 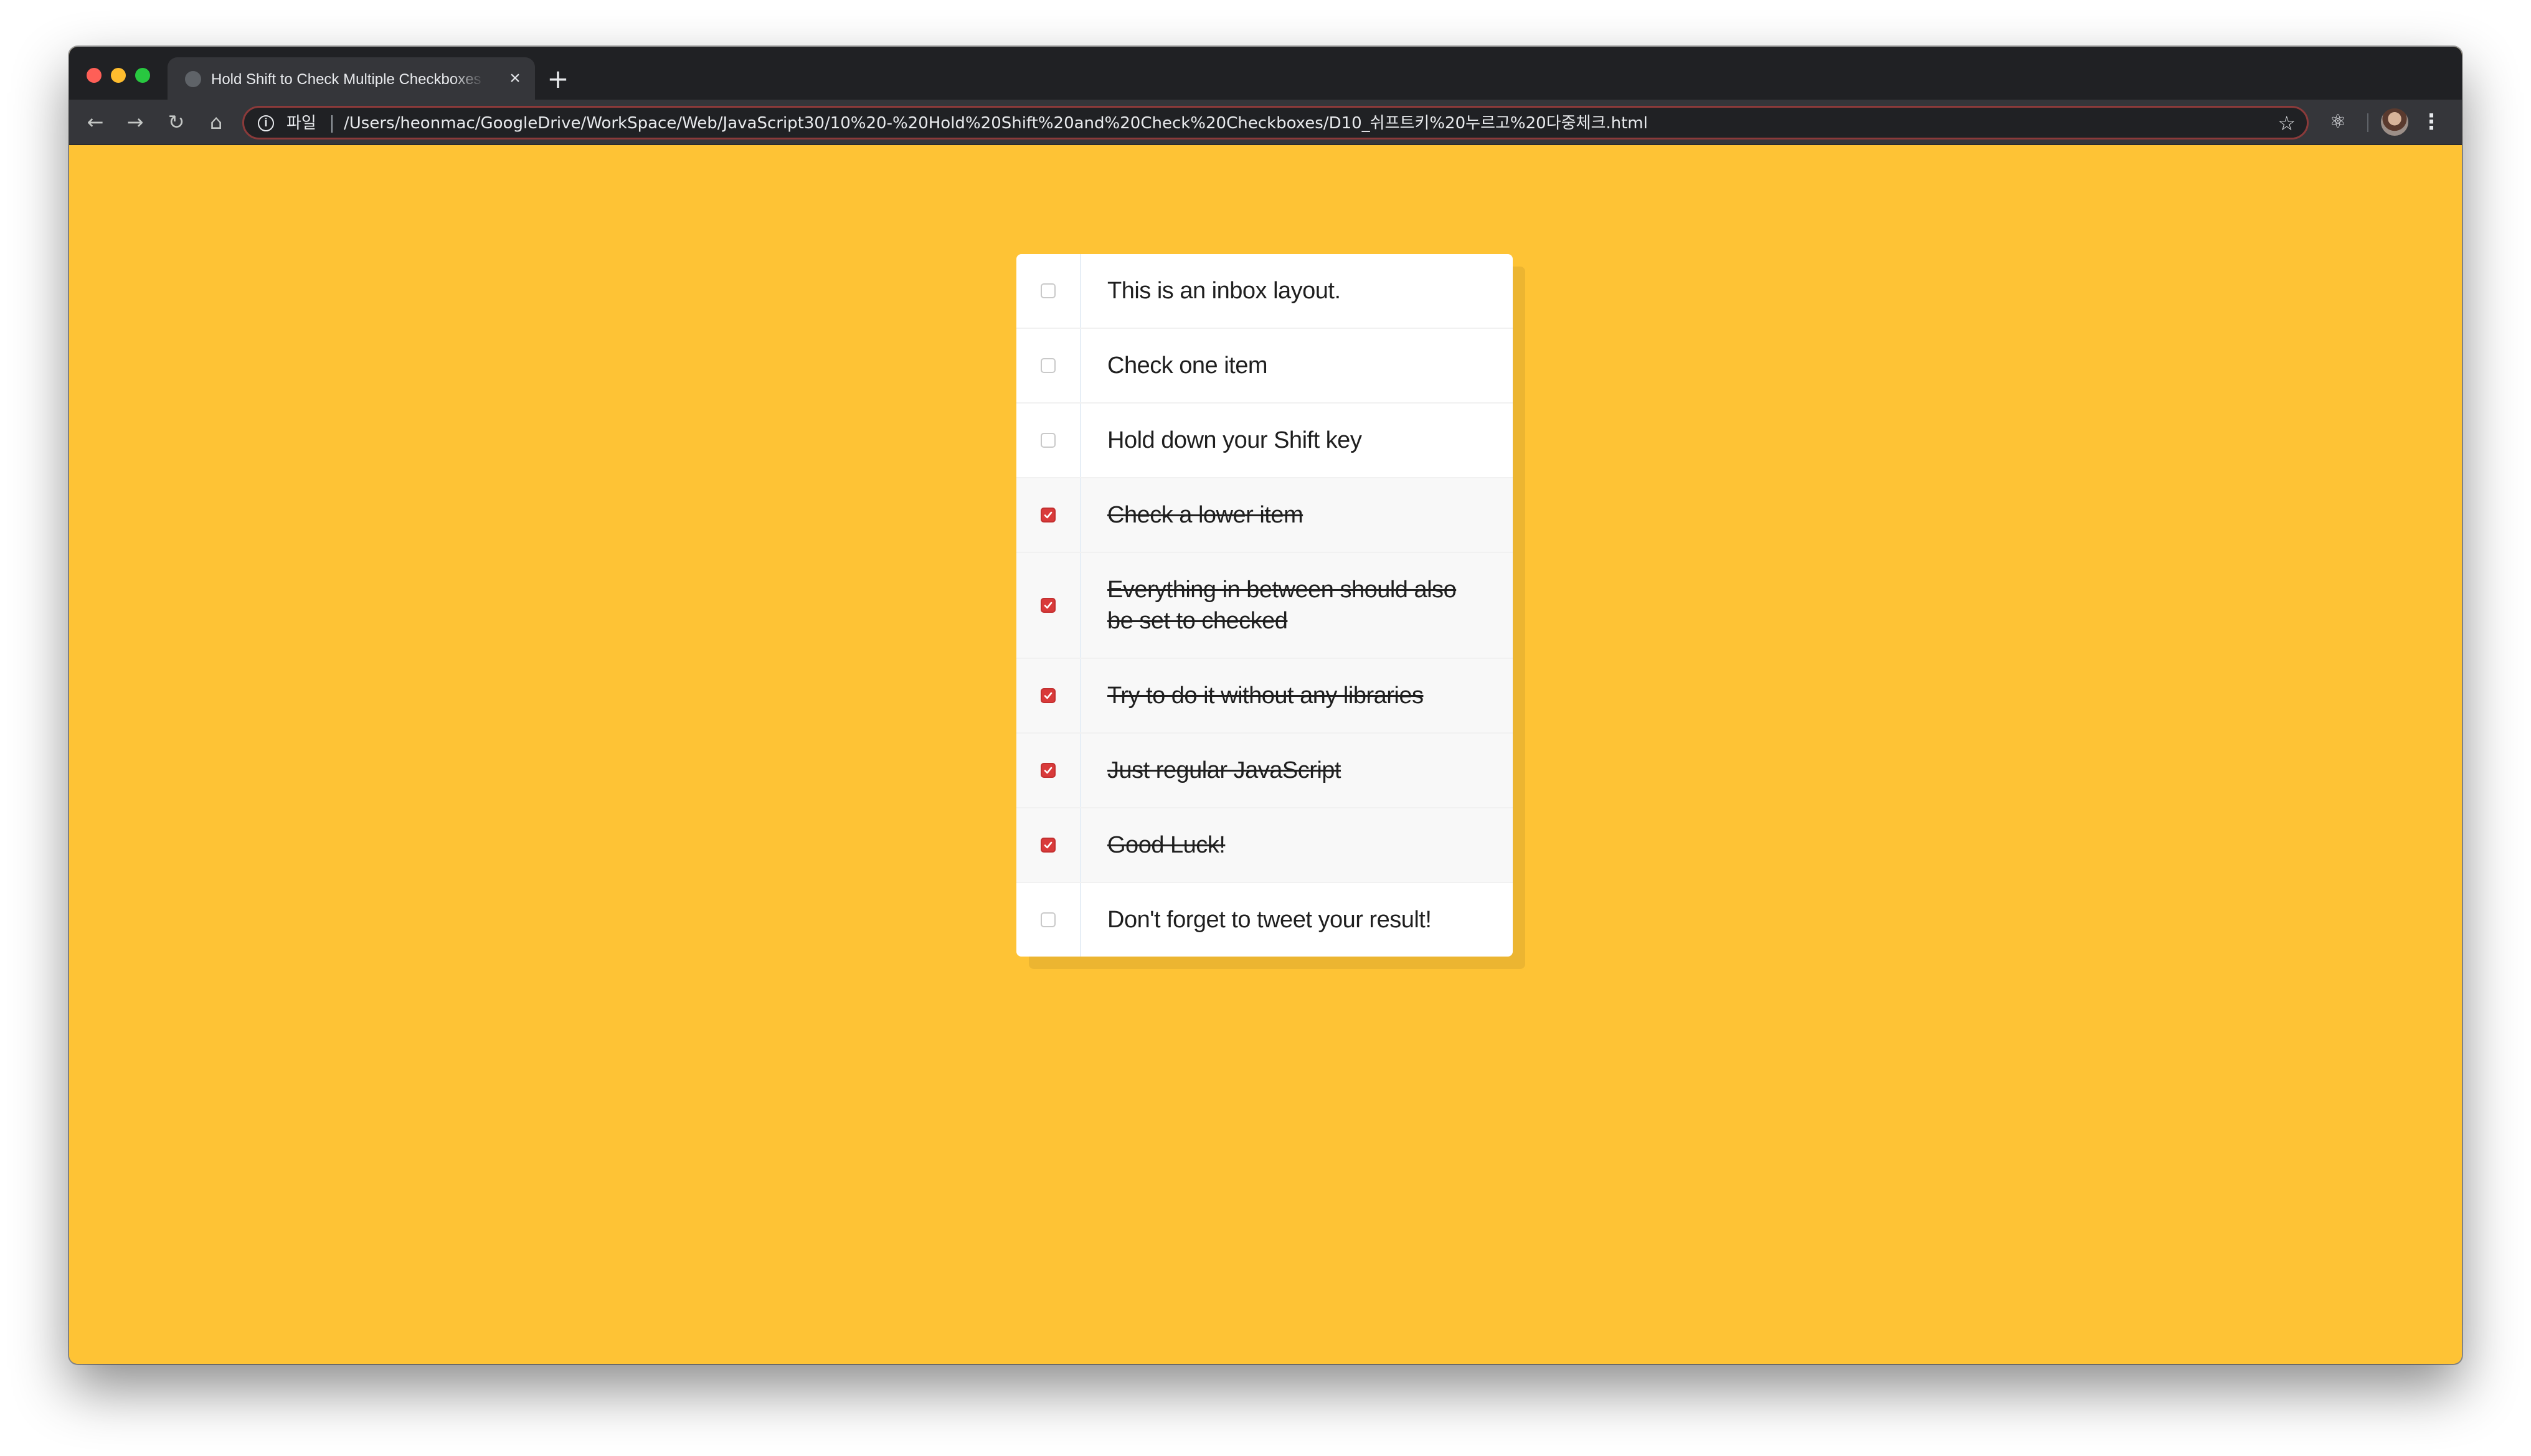 I want to click on back-arrow-icon: ←, so click(x=95, y=122).